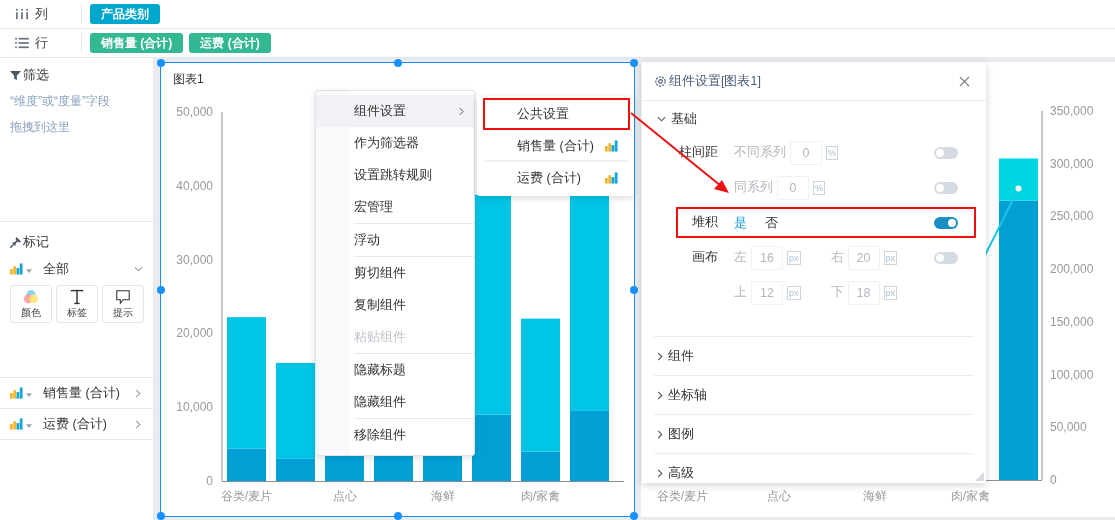  Describe the element at coordinates (715, 81) in the screenshot. I see `panel-title: 组件设置[图表1]` at that location.